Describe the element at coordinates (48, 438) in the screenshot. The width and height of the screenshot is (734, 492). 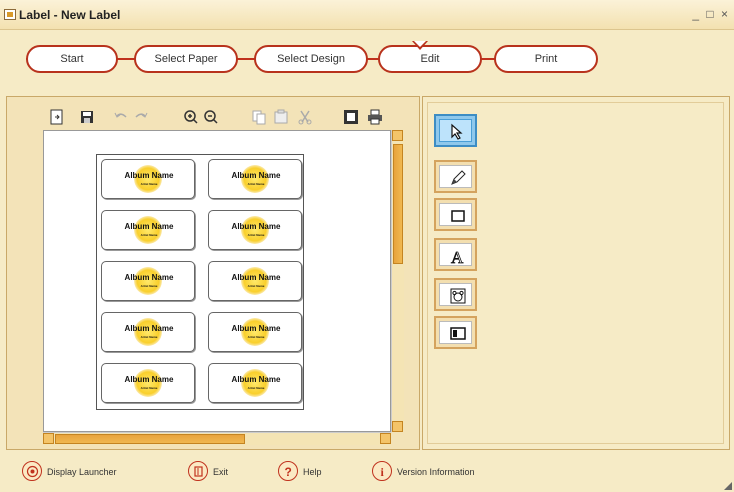
I see `scroll-left-arrow-icon` at that location.